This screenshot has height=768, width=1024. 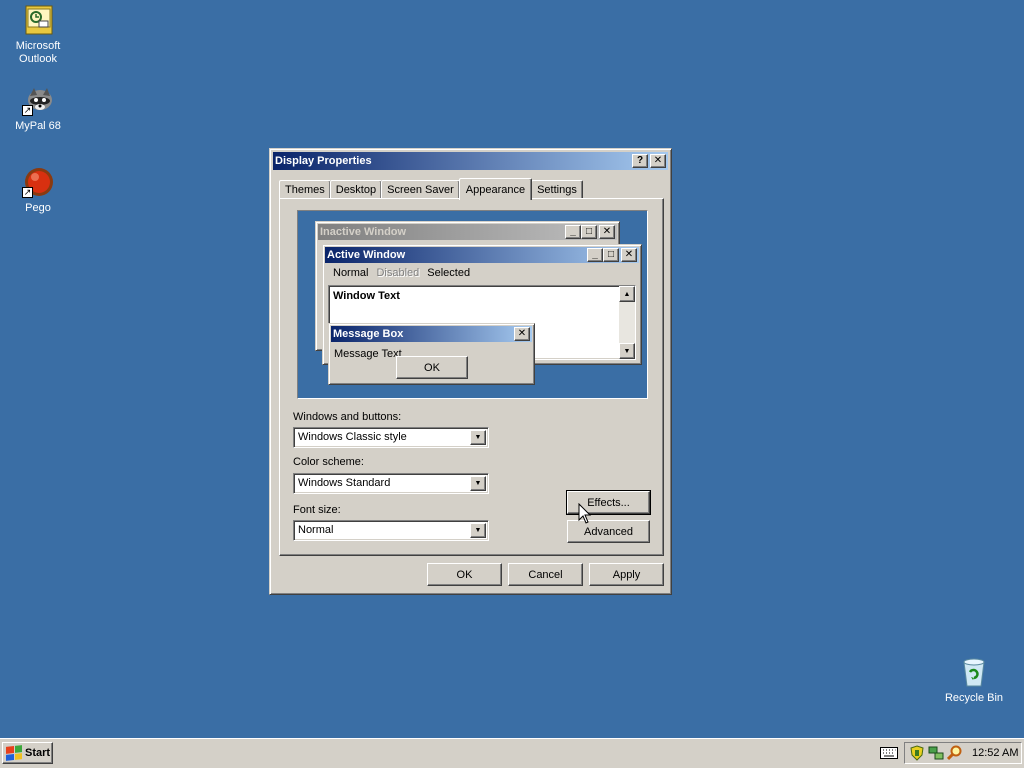 I want to click on tab-label: Settings, so click(x=557, y=190).